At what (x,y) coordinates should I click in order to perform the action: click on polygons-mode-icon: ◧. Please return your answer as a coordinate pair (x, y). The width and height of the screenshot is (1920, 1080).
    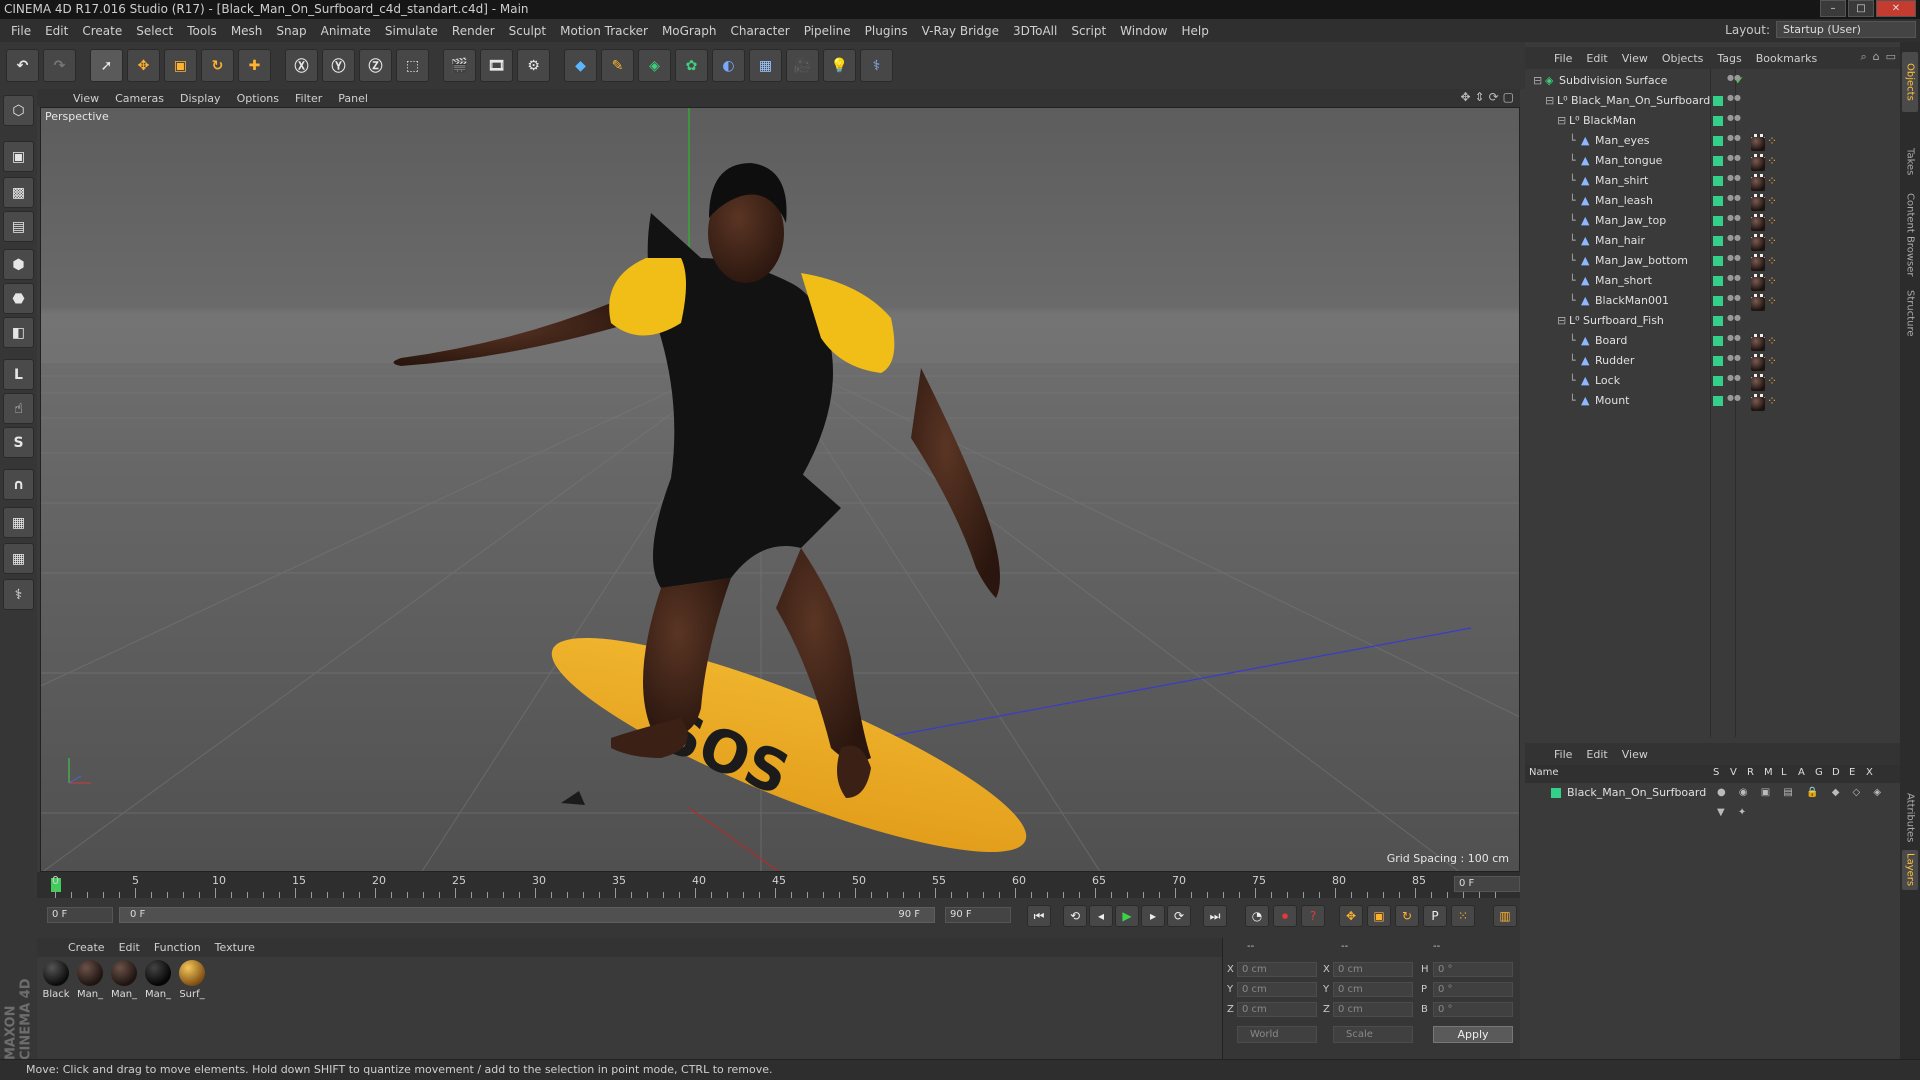
    Looking at the image, I should click on (18, 332).